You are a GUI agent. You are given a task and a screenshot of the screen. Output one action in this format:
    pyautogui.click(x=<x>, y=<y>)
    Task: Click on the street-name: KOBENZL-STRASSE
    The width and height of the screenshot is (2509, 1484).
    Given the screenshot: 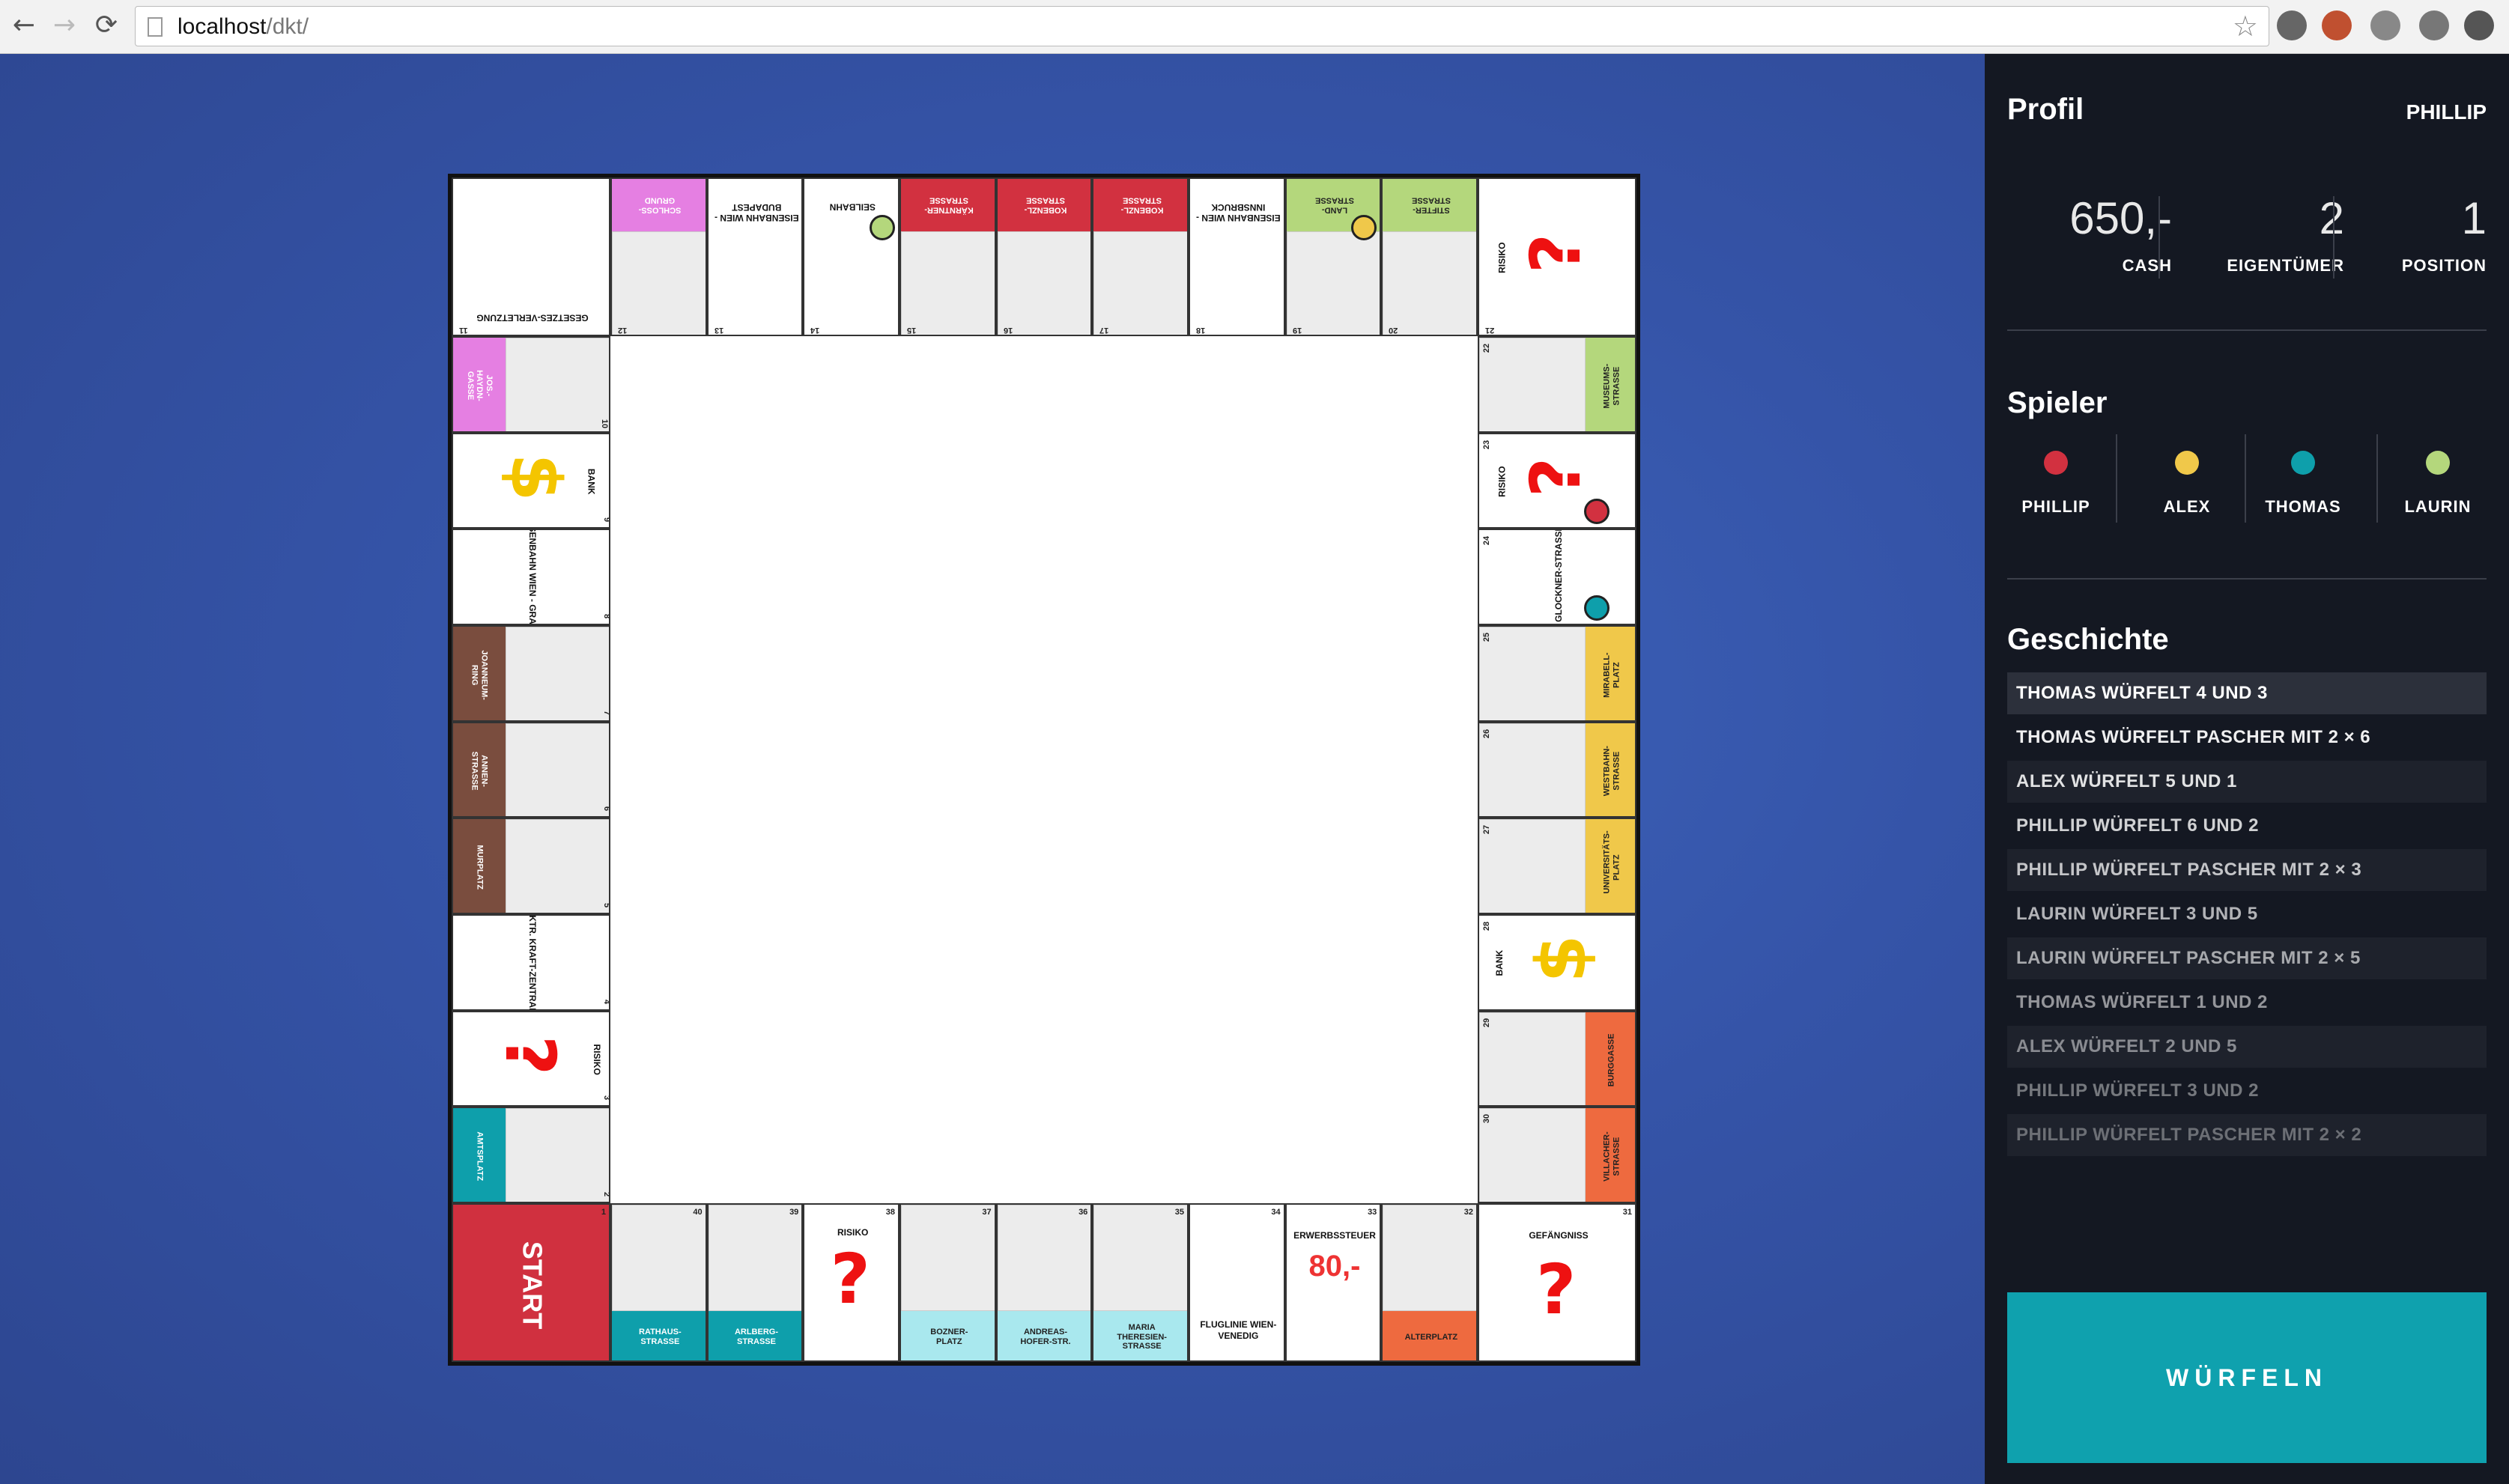 What is the action you would take?
    pyautogui.click(x=1045, y=205)
    